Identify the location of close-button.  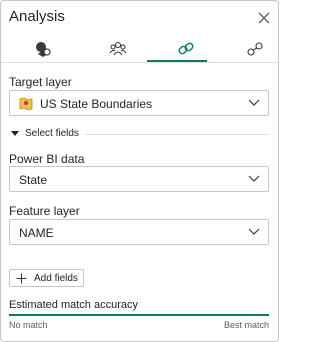
(264, 18).